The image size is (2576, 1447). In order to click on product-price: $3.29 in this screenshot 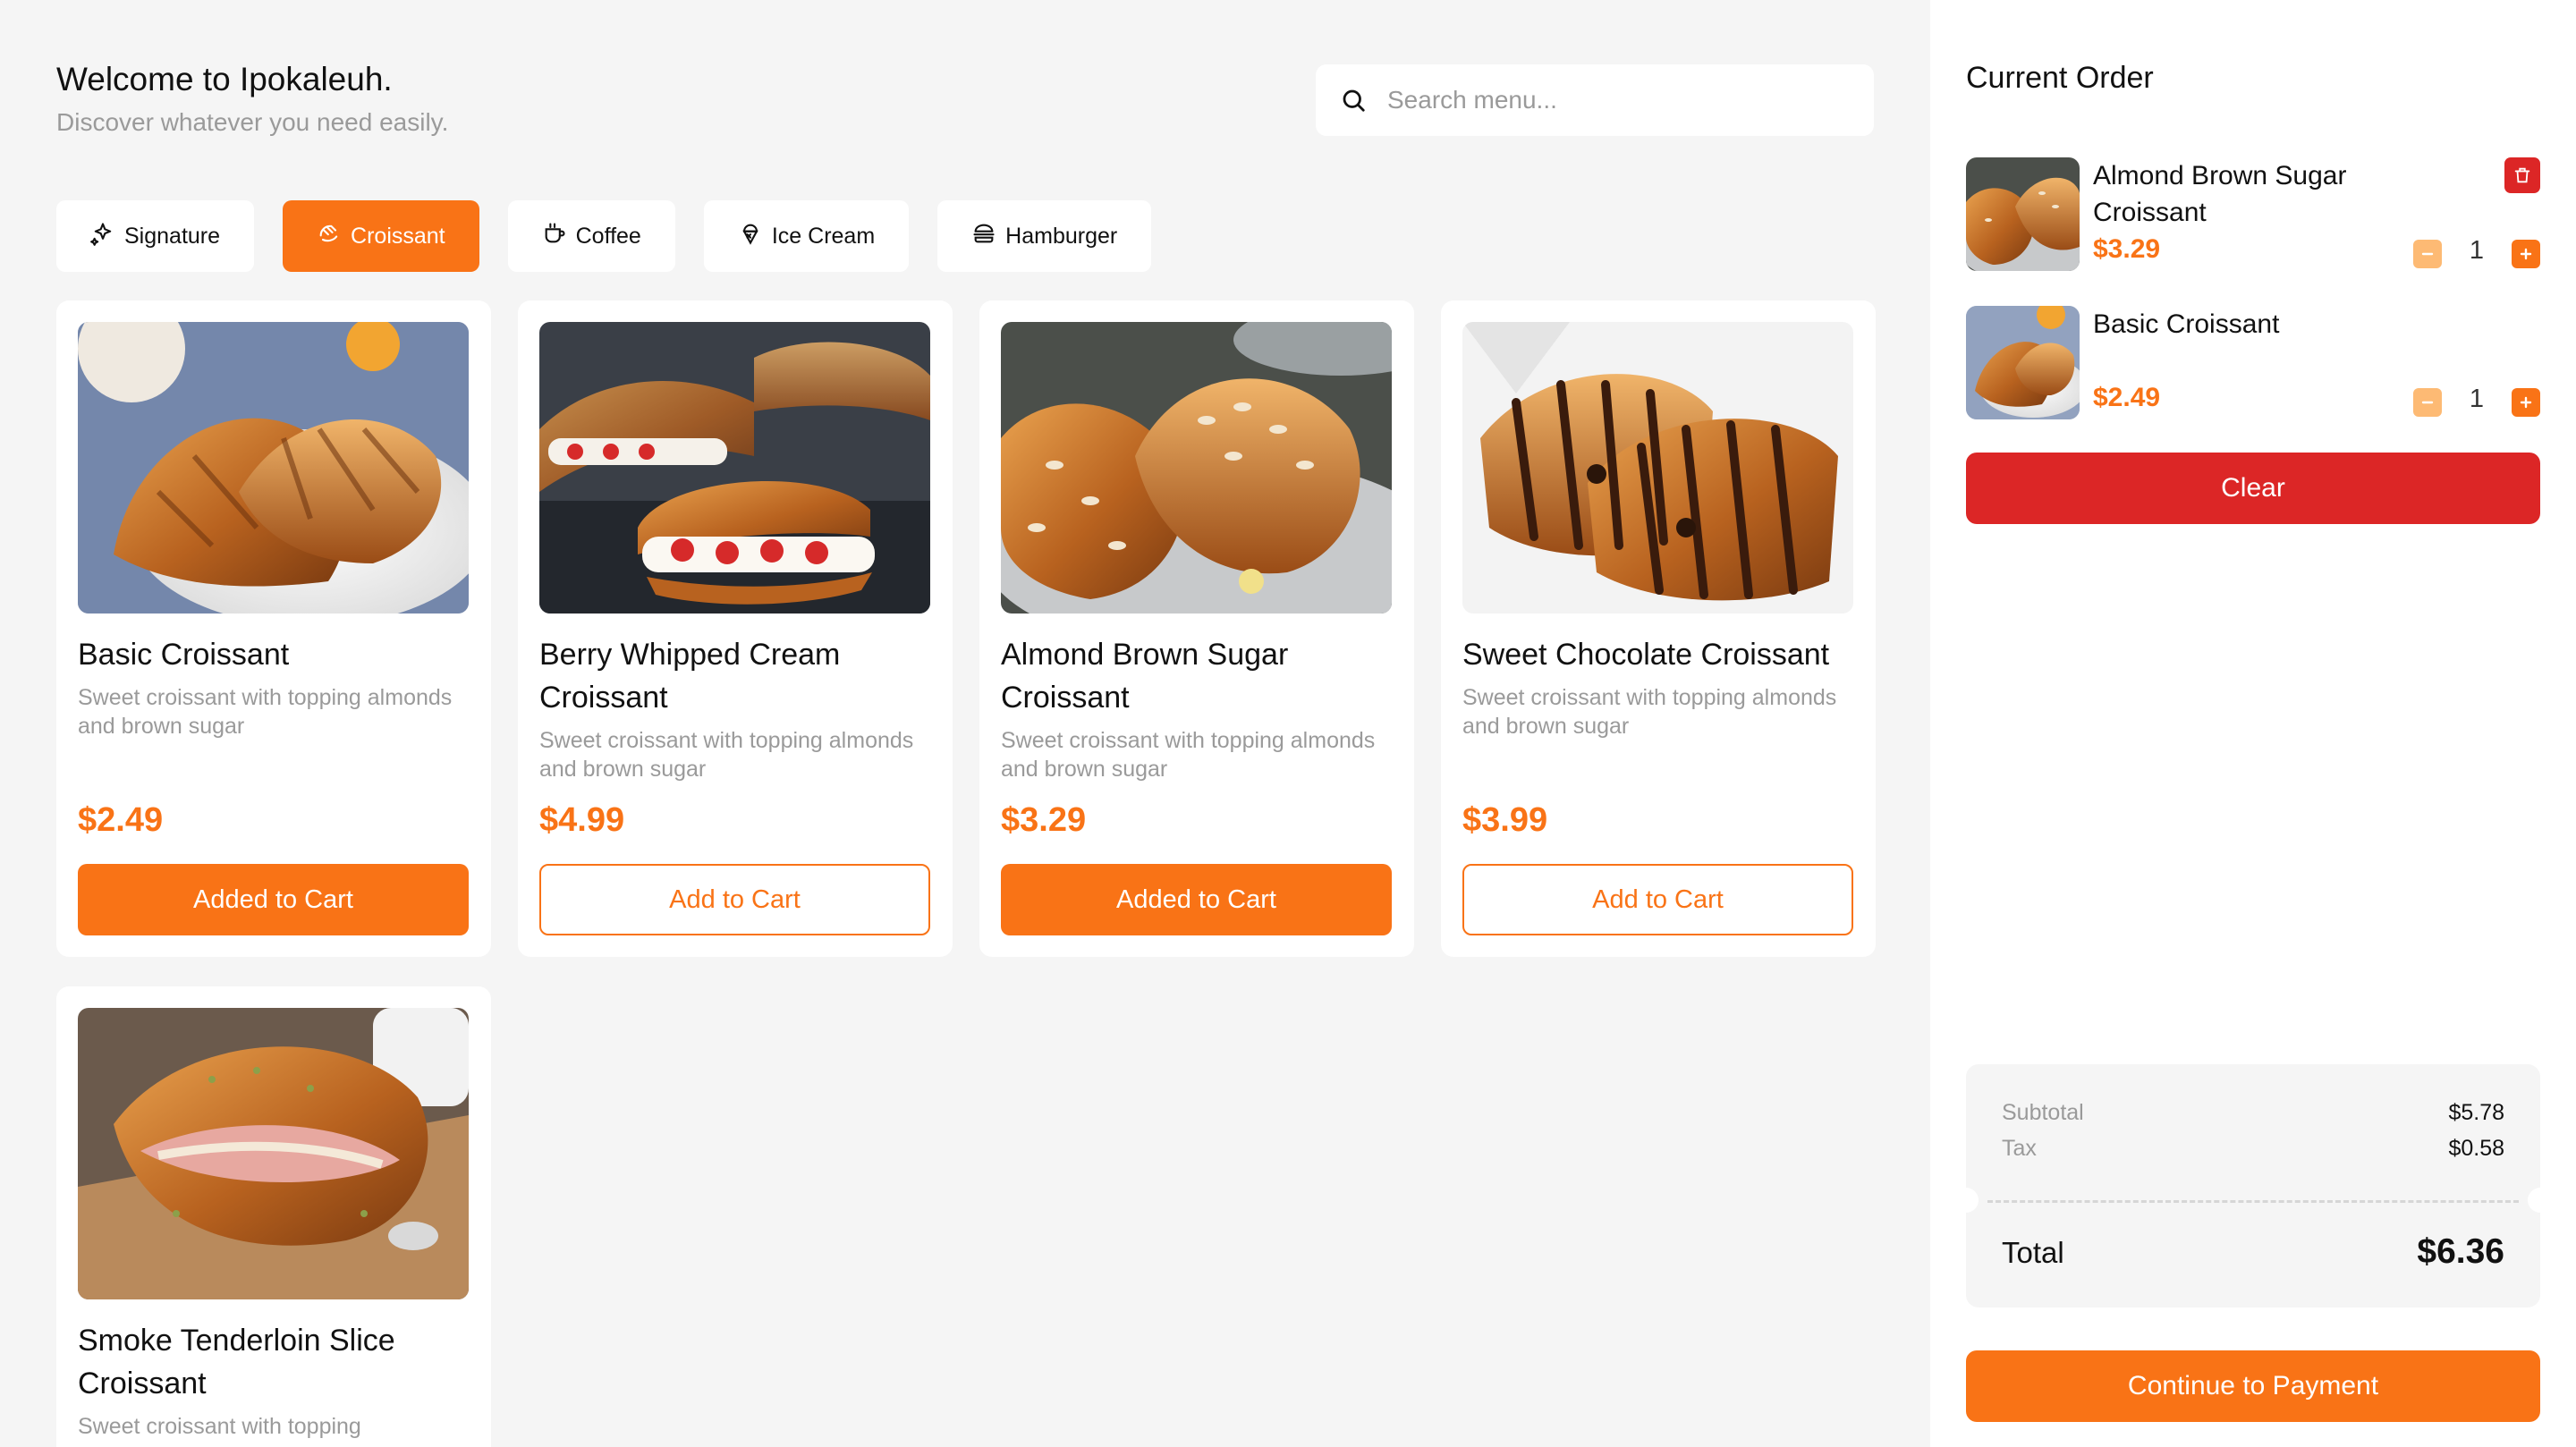, I will do `click(1044, 820)`.